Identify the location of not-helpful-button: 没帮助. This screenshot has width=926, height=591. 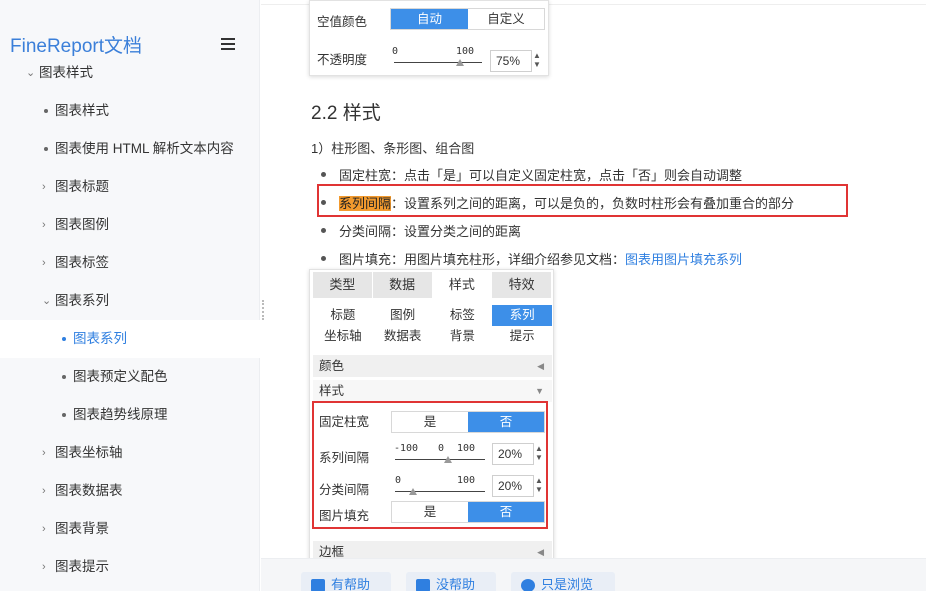
(451, 581).